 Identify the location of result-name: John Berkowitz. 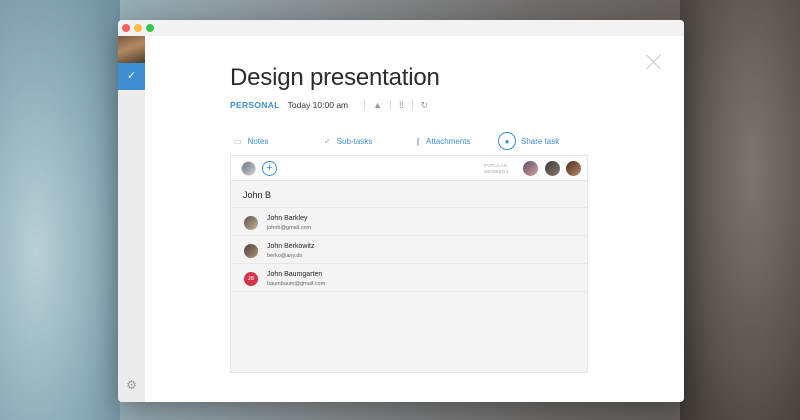
(291, 246).